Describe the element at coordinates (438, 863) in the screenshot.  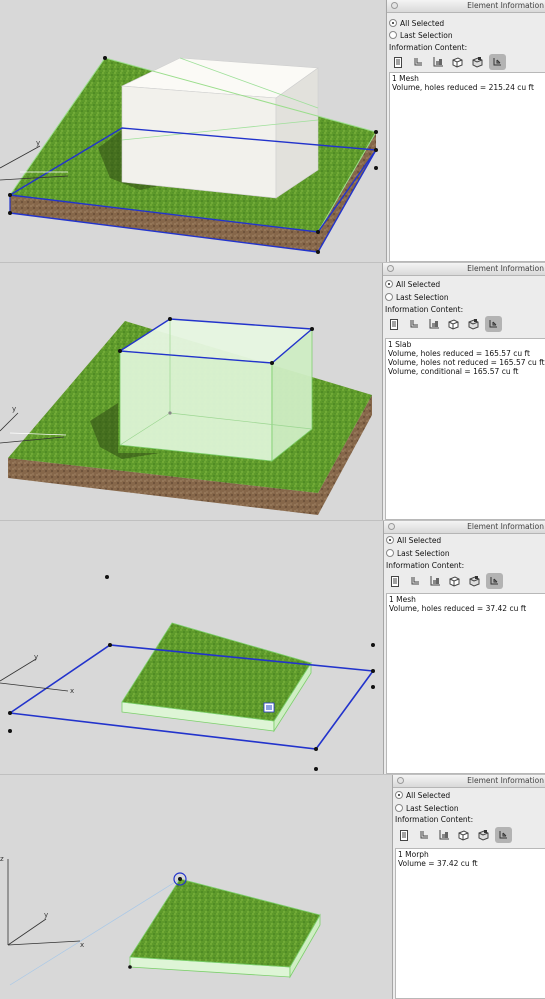
I see `info-line: Volume = 37.42 cu ft` at that location.